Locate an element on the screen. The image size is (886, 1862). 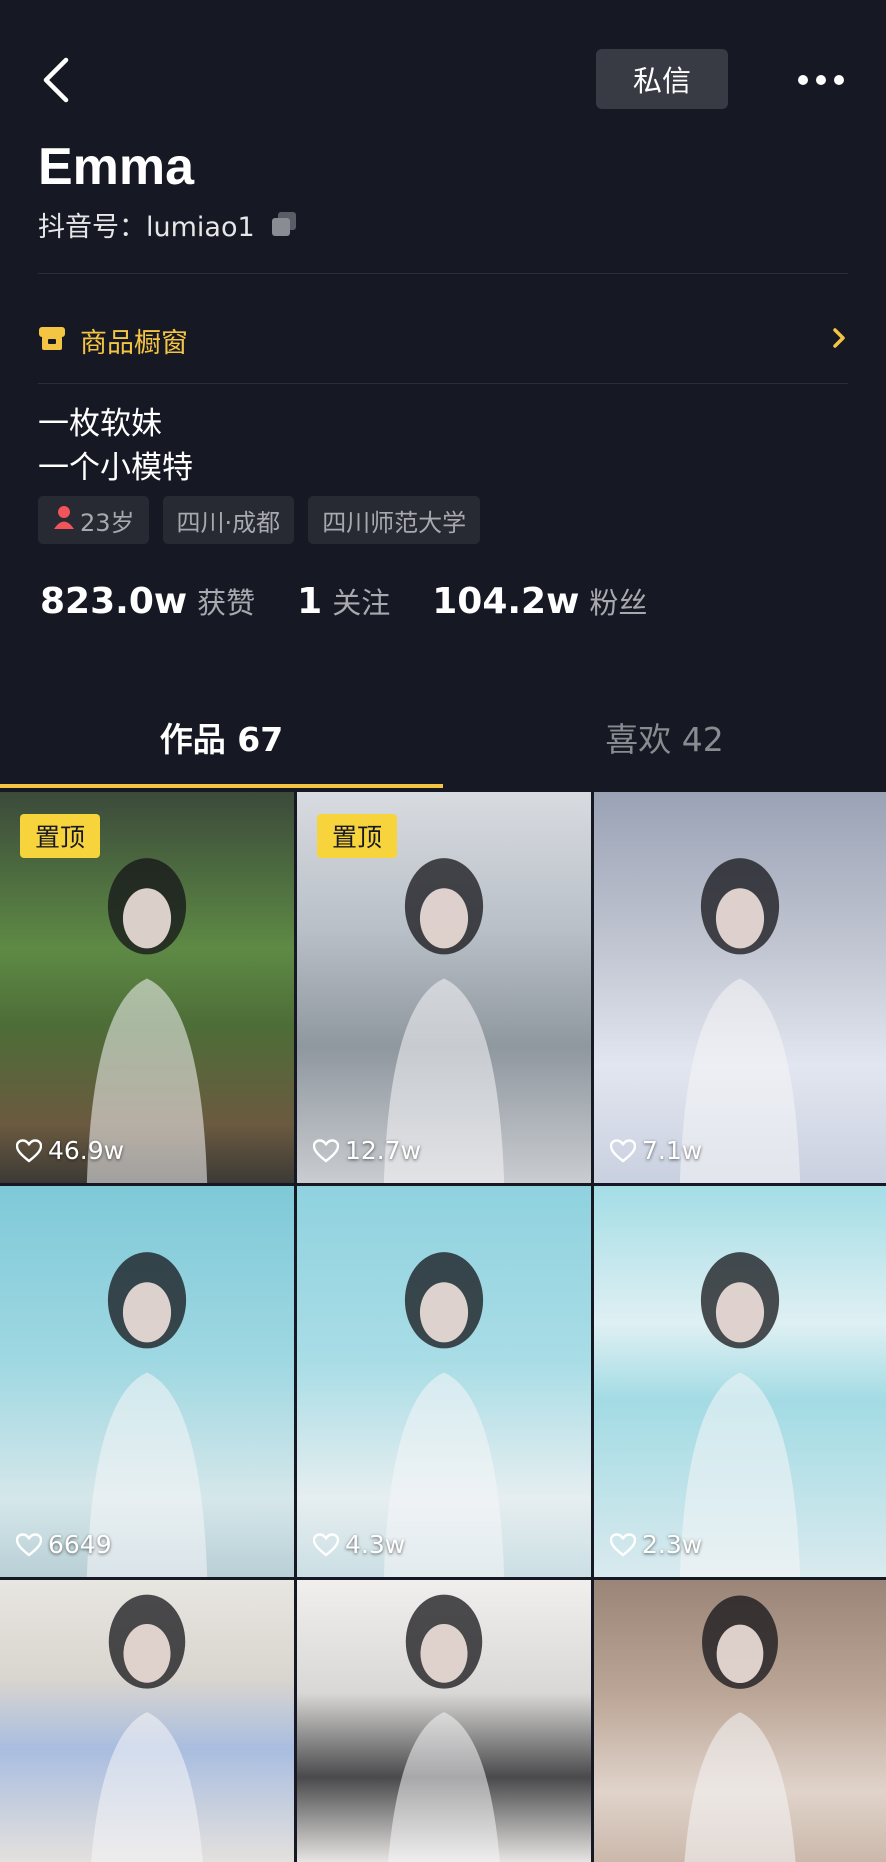
video-like-count: 46.9w is located at coordinates (70, 1150).